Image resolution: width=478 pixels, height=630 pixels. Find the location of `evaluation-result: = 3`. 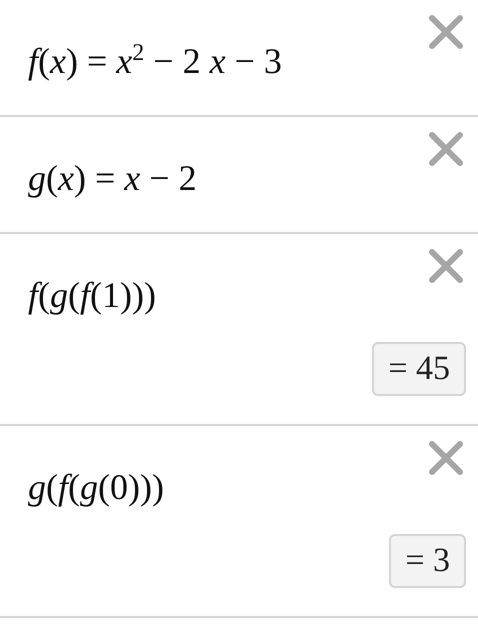

evaluation-result: = 3 is located at coordinates (427, 561).